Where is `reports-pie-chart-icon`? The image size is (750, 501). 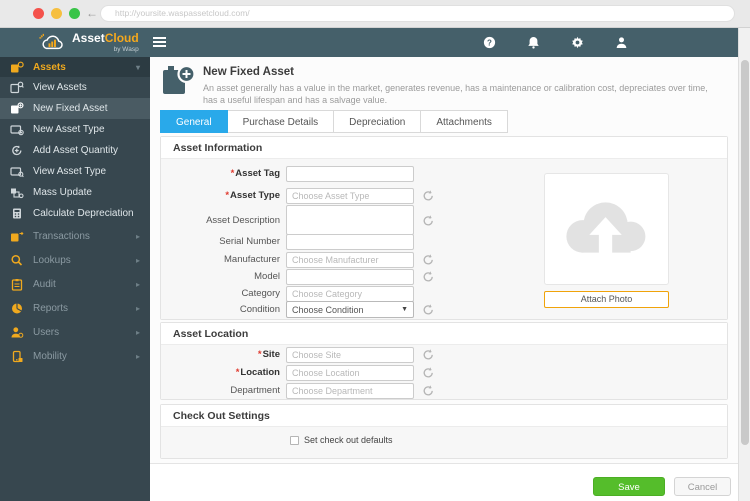 reports-pie-chart-icon is located at coordinates (17, 308).